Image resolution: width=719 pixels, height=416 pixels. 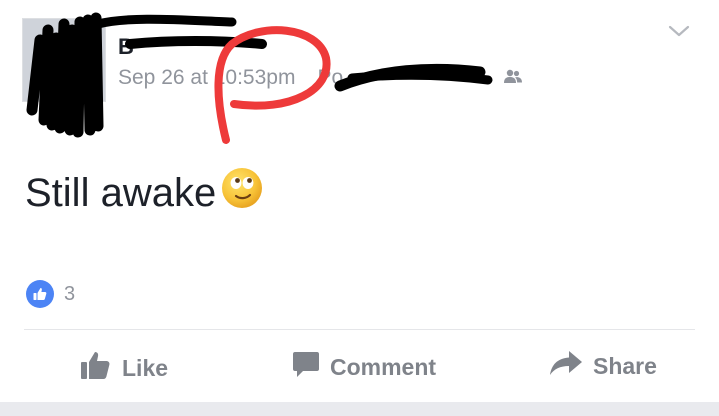 I want to click on post-status-text: Still awake, so click(x=144, y=193).